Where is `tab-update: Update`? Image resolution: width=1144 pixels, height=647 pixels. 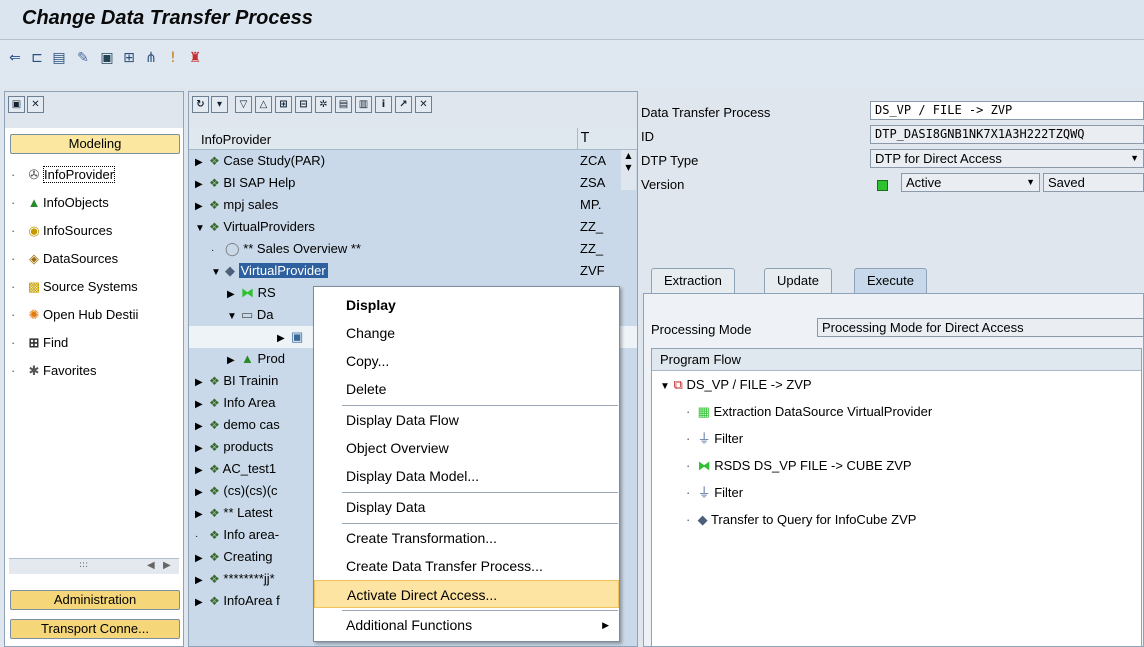 tab-update: Update is located at coordinates (798, 280).